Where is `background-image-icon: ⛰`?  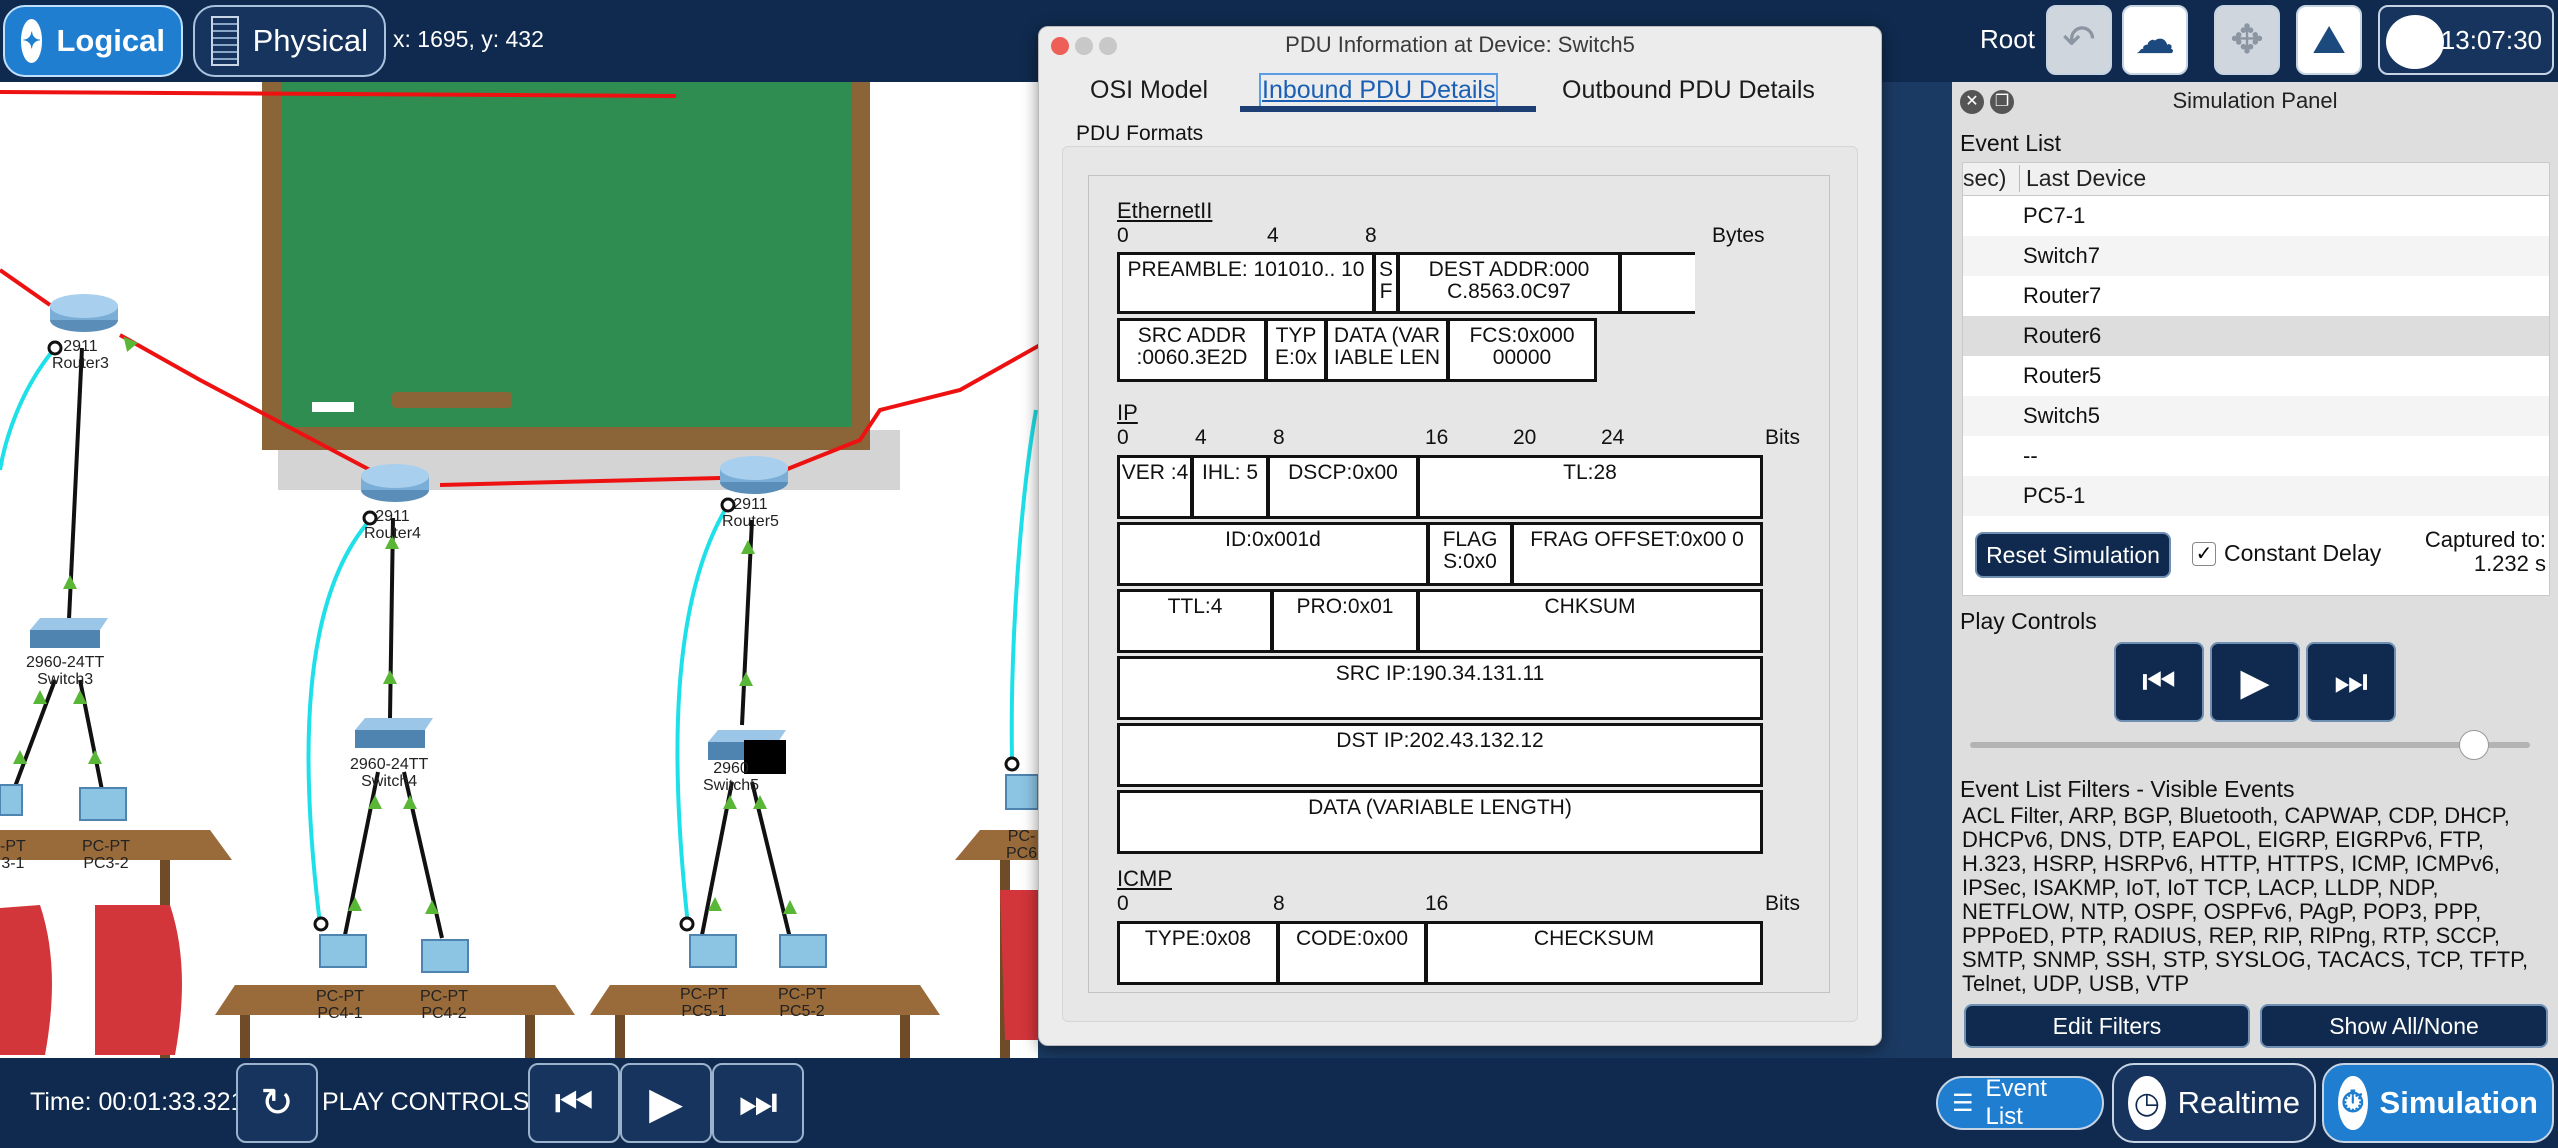
background-image-icon: ⛰ is located at coordinates (2329, 40).